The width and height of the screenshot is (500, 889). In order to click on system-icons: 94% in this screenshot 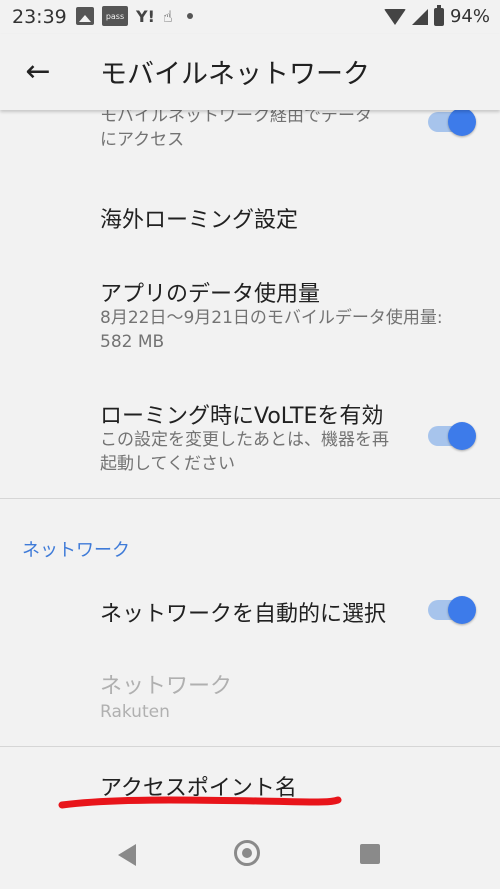, I will do `click(436, 15)`.